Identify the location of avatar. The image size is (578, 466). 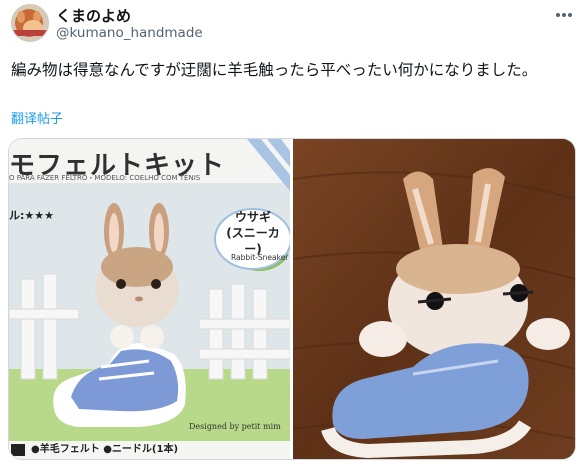
(30, 23).